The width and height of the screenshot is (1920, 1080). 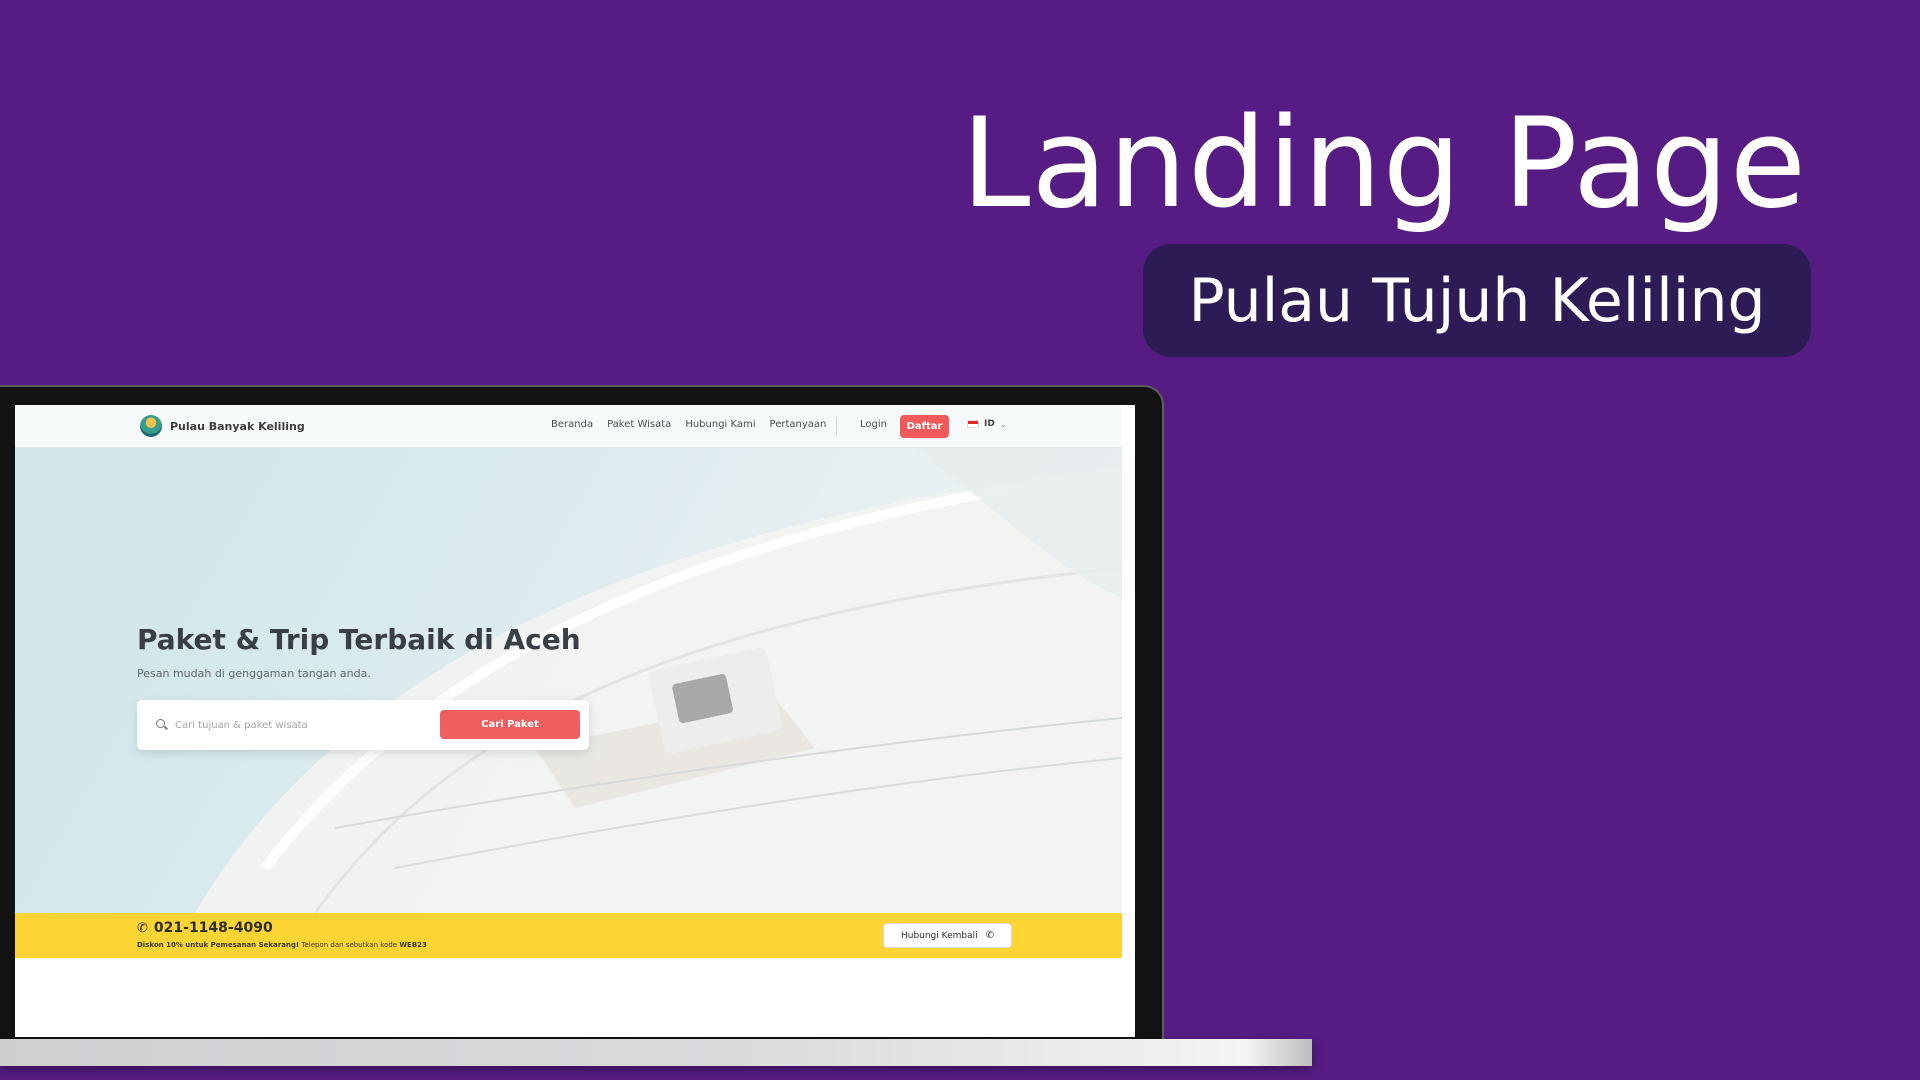 What do you see at coordinates (572, 424) in the screenshot?
I see `nav-beranda: Beranda` at bounding box center [572, 424].